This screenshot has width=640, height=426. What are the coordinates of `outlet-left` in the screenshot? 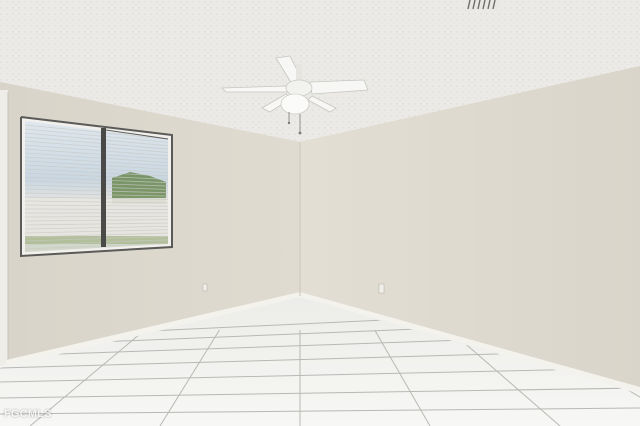 It's located at (205, 287).